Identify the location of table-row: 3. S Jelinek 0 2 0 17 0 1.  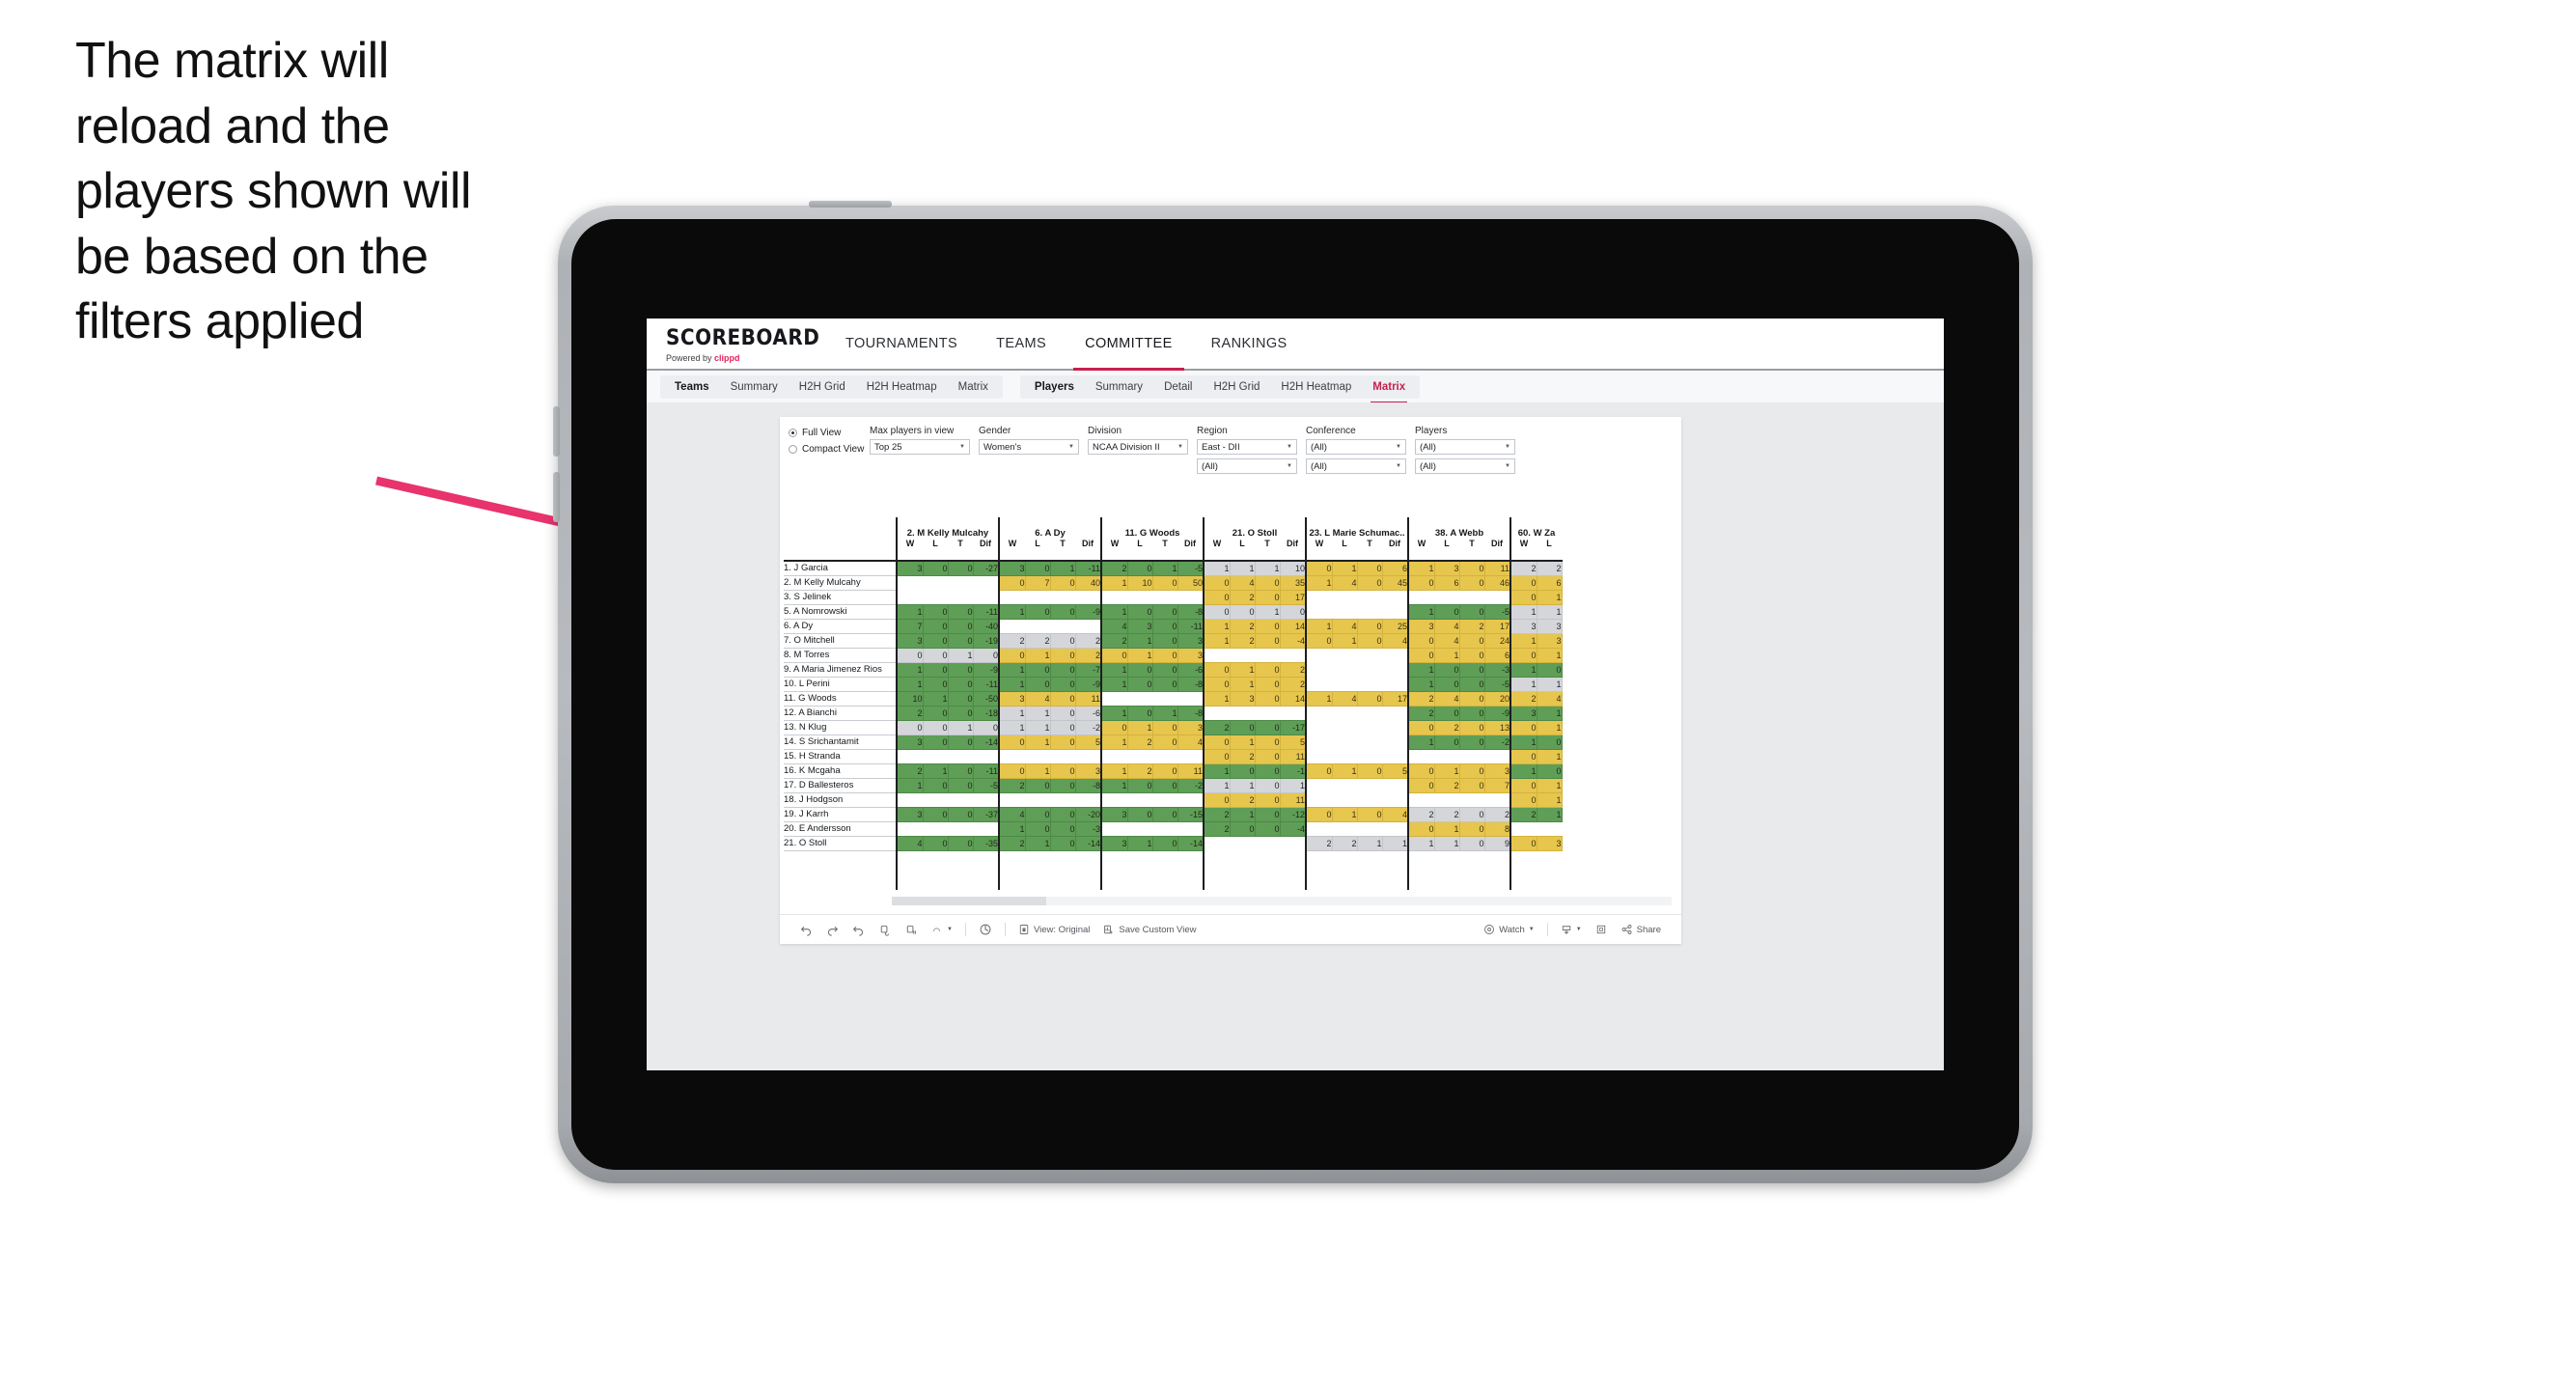
(1173, 597).